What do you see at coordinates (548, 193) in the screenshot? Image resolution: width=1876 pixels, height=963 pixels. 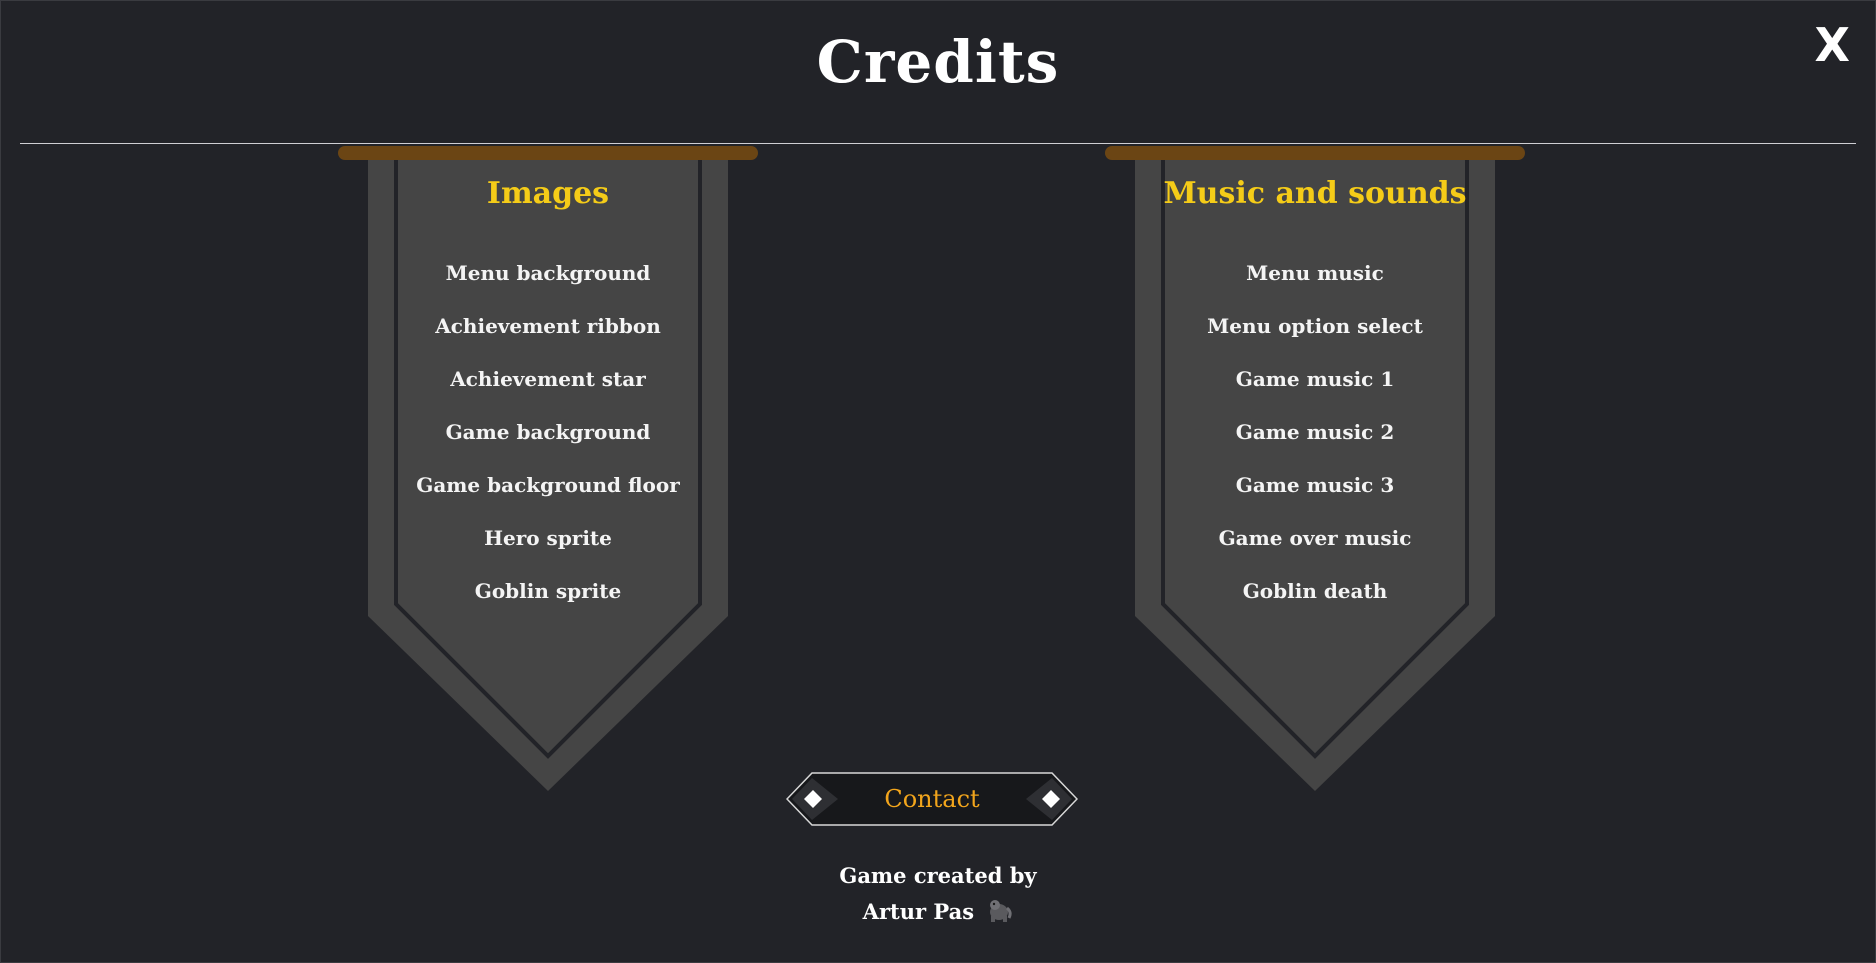 I see `images-banner-title: Images` at bounding box center [548, 193].